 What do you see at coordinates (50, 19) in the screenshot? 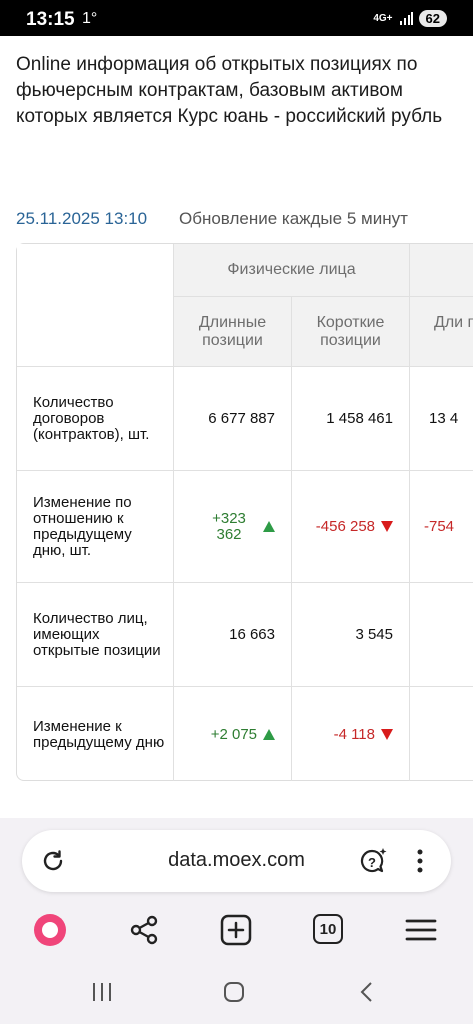
I see `status-time: 13:15` at bounding box center [50, 19].